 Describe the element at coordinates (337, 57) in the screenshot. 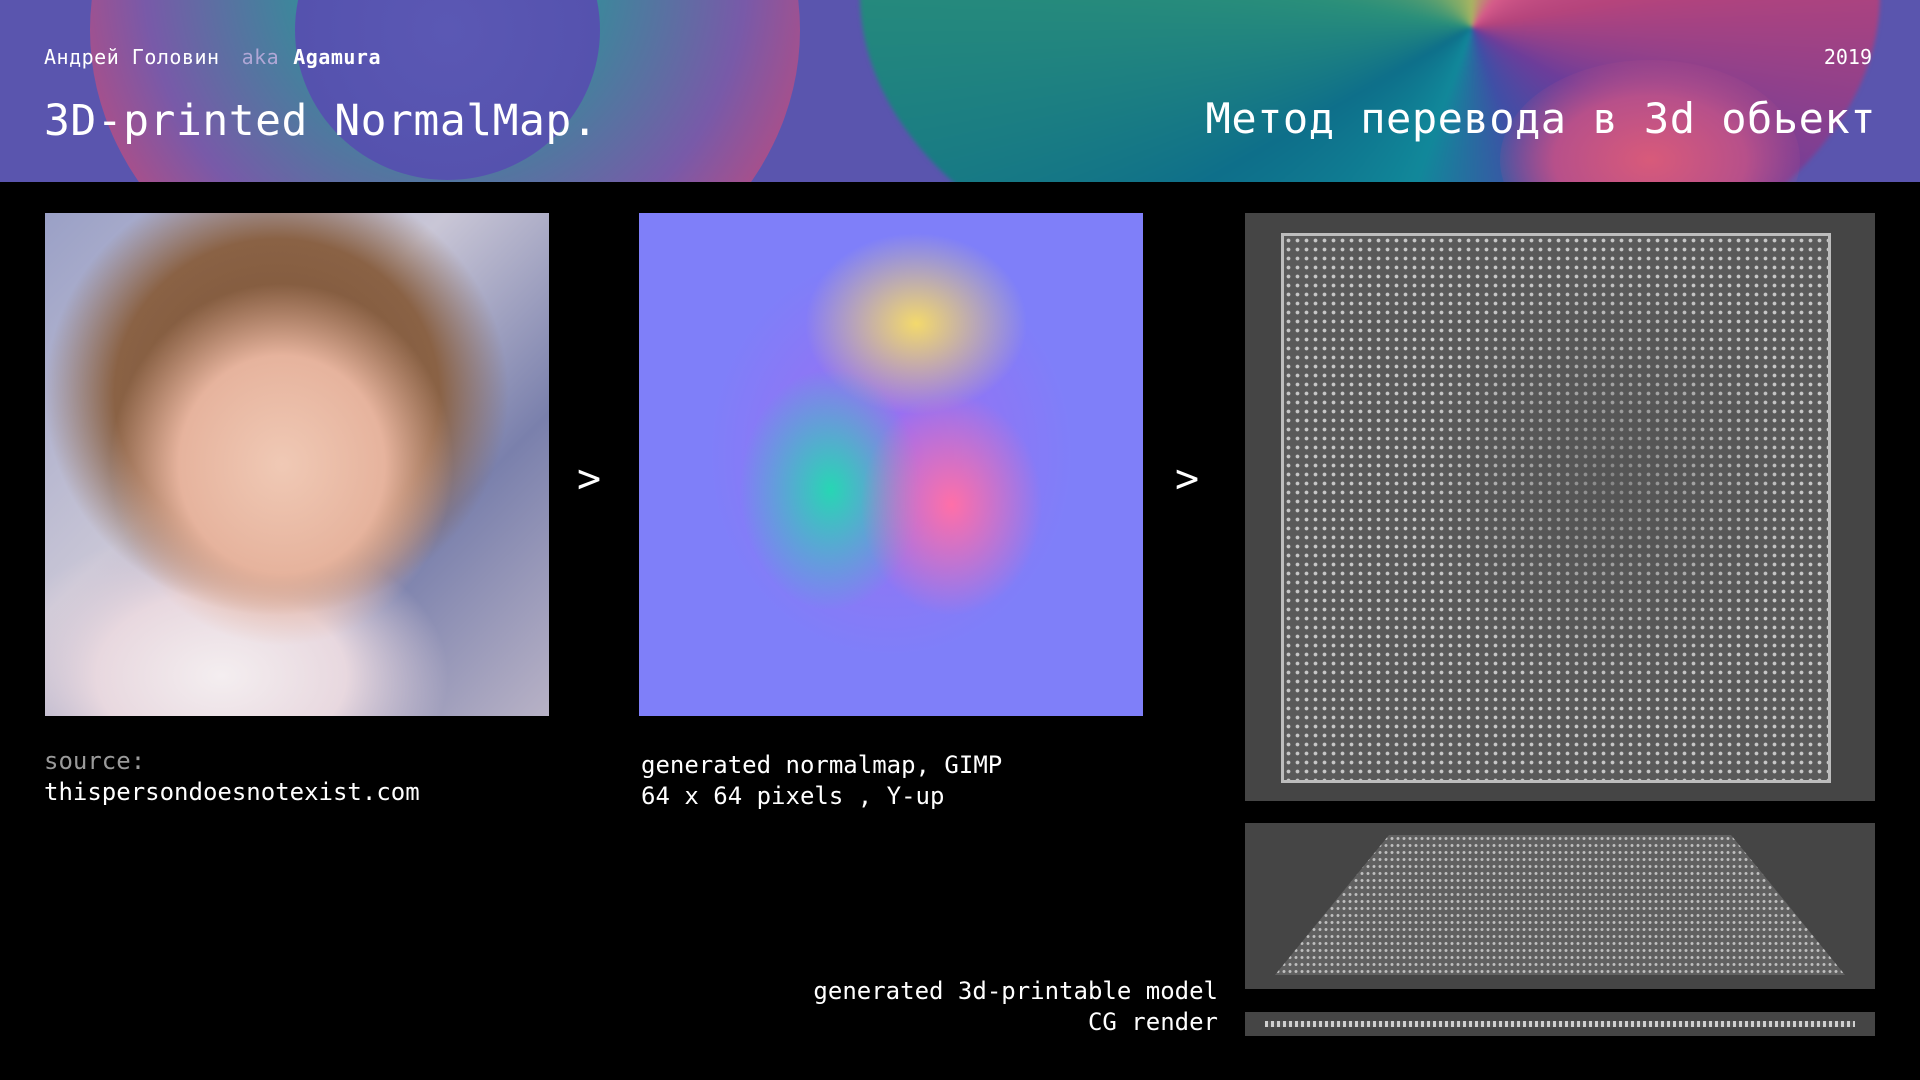

I see `author-nickname: Agamura` at that location.